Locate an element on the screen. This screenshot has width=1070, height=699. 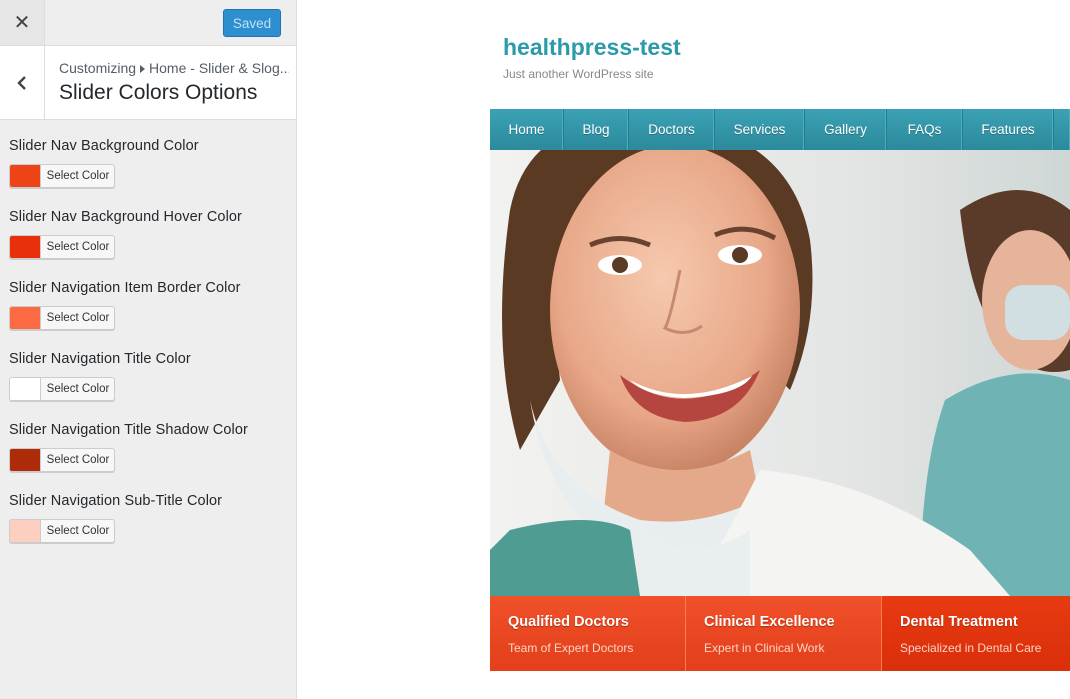
nav-item-faqs: FAQs is located at coordinates (925, 129).